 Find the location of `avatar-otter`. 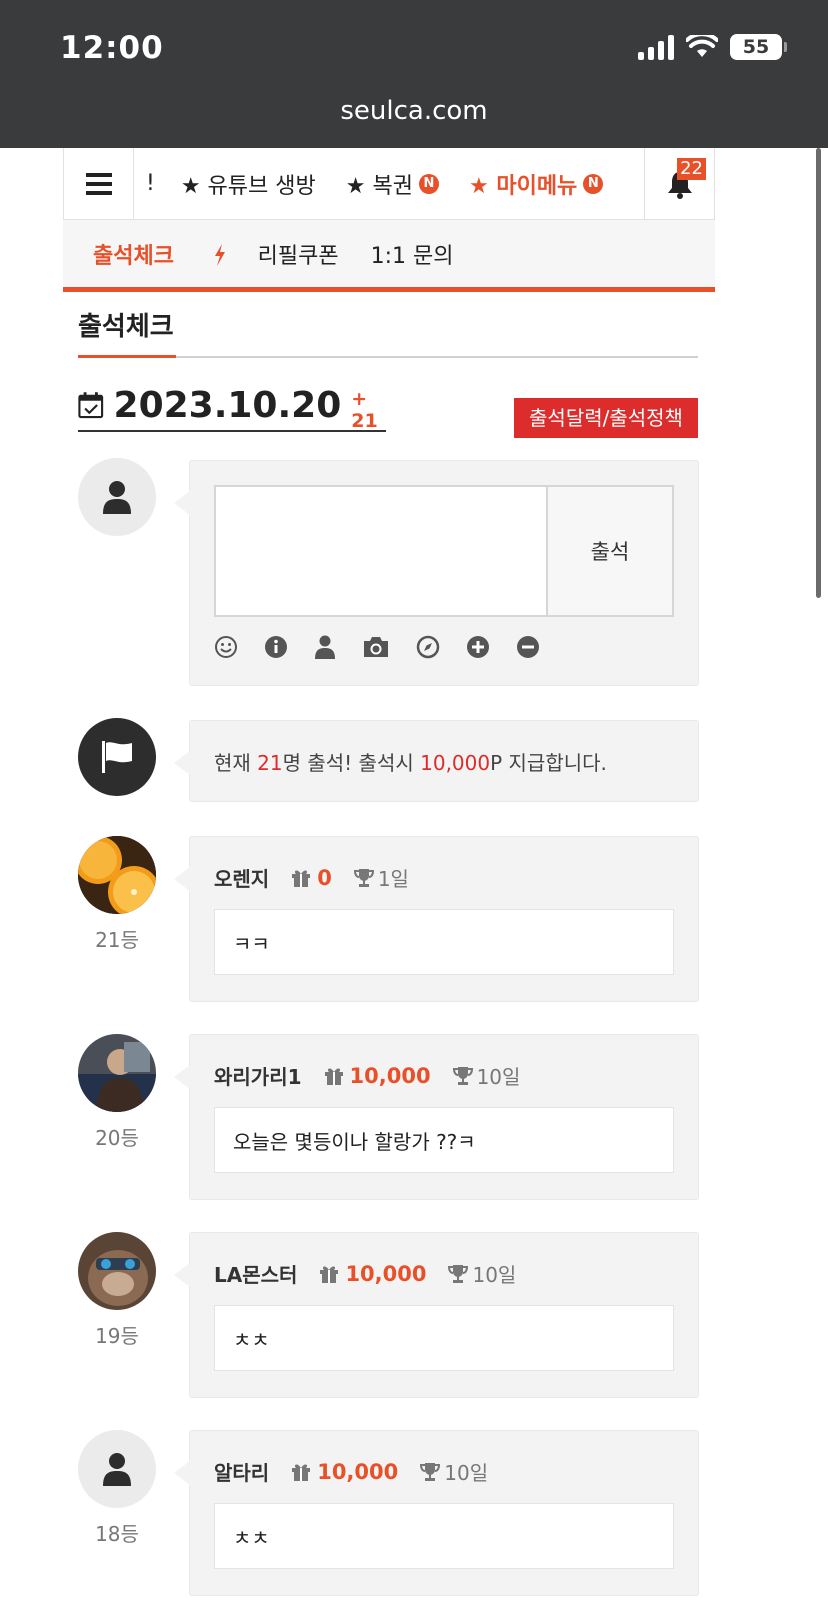

avatar-otter is located at coordinates (117, 1271).